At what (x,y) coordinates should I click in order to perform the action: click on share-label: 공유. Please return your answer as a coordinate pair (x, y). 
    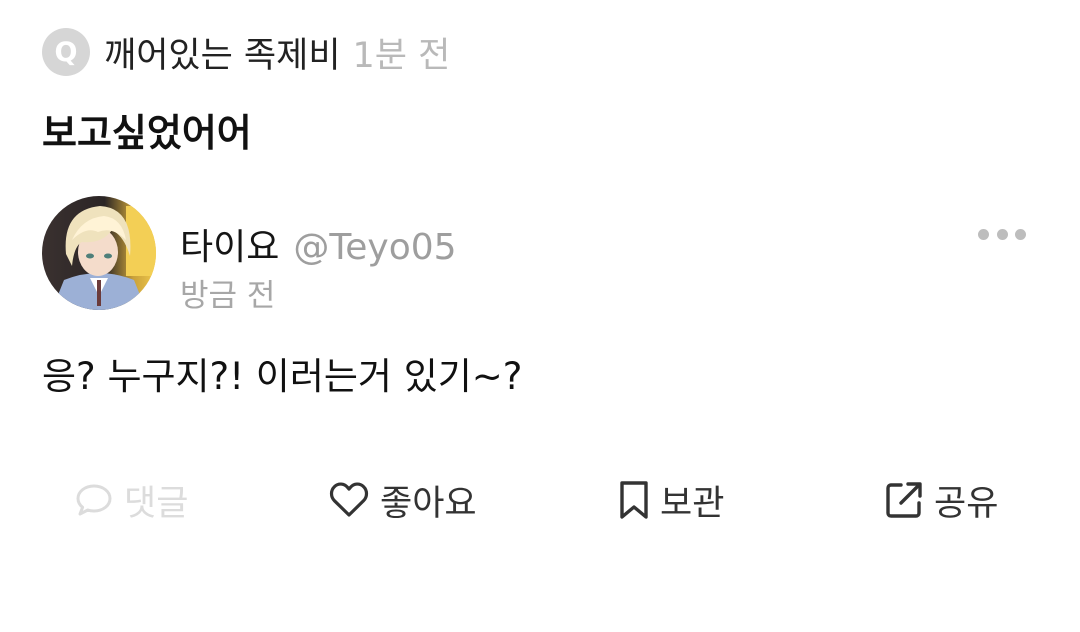
    Looking at the image, I should click on (966, 503).